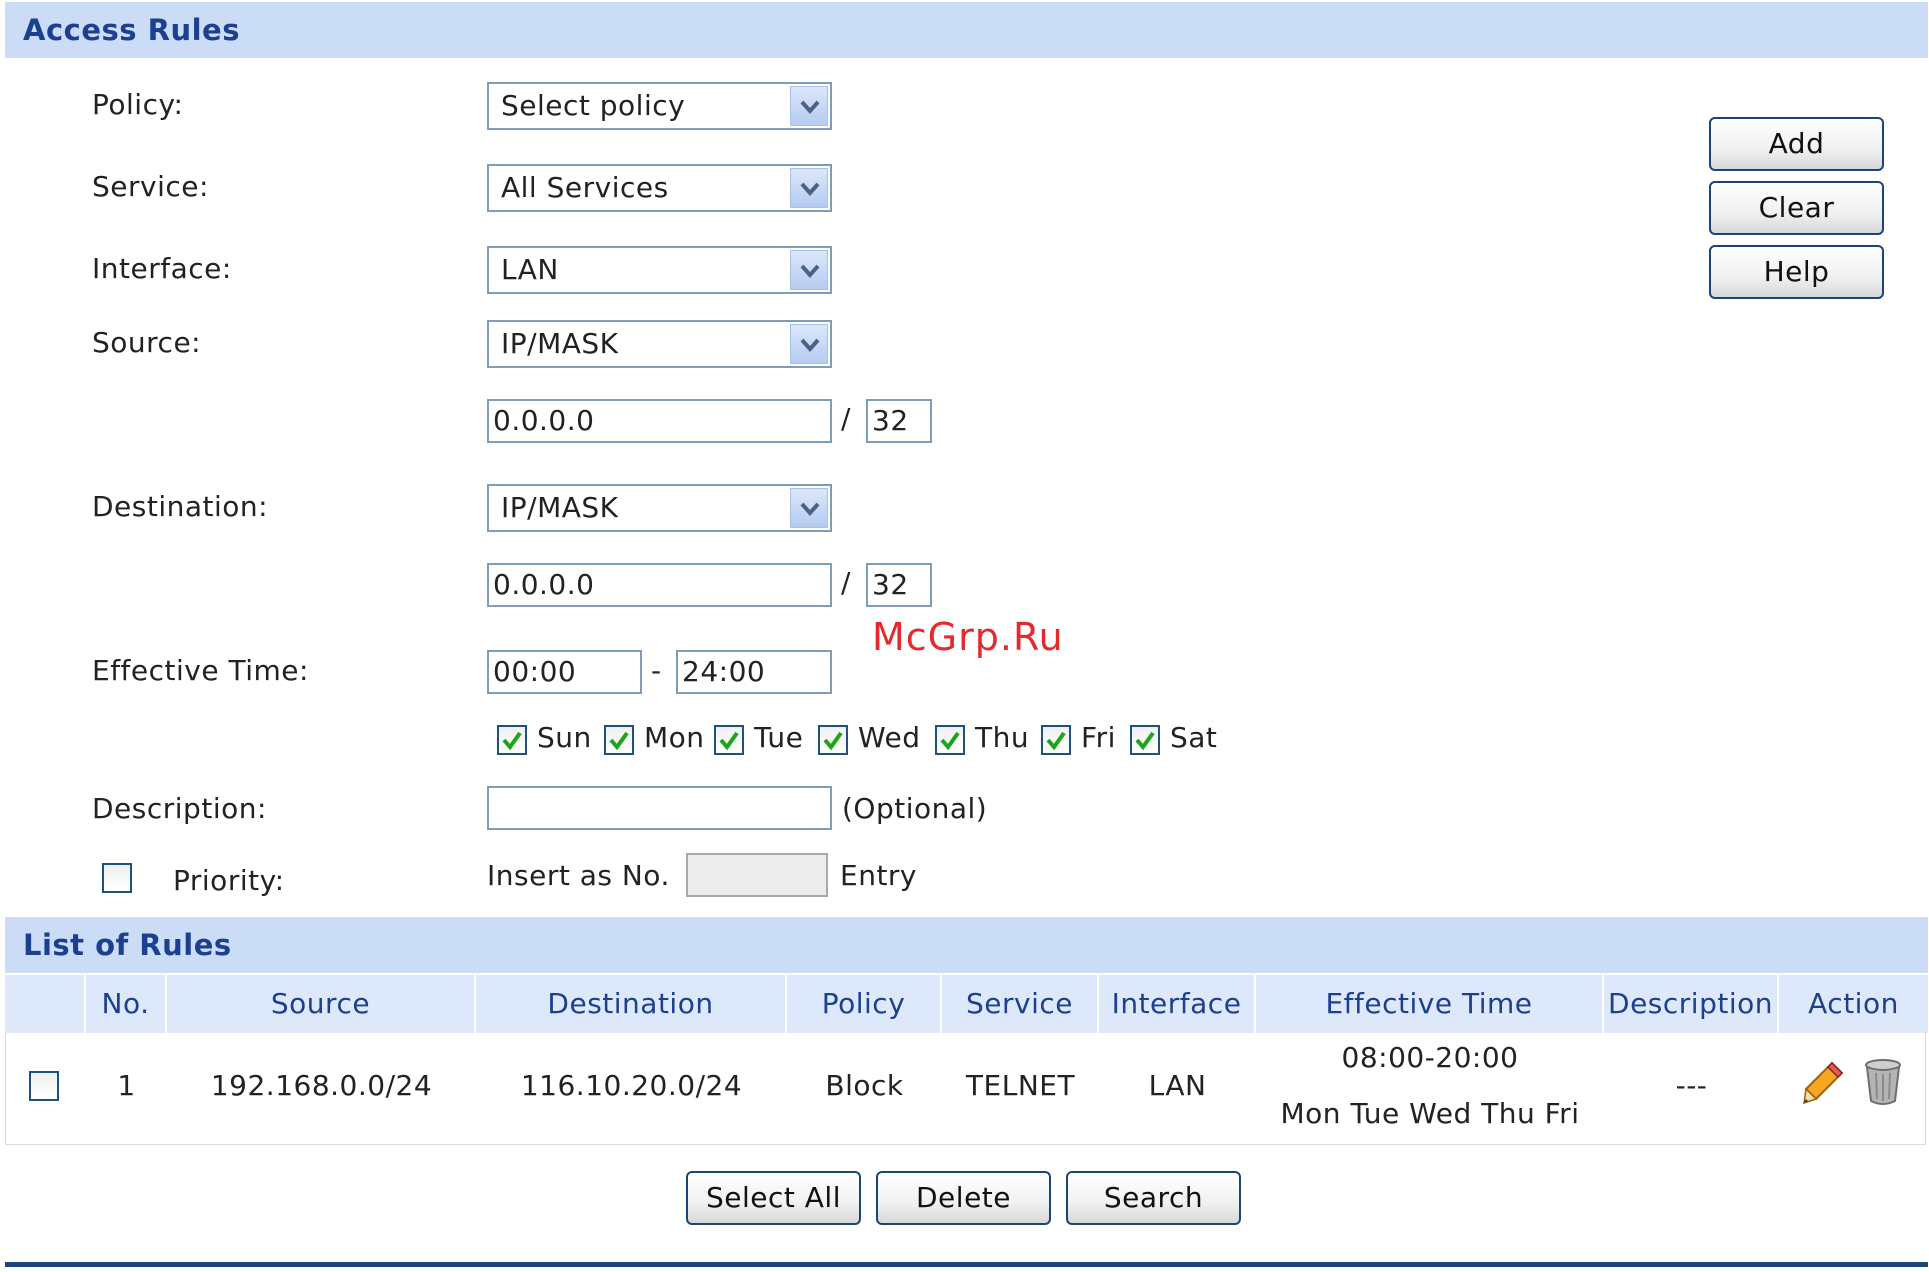 The image size is (1929, 1272). I want to click on policy-select-value: Select policy, so click(593, 105).